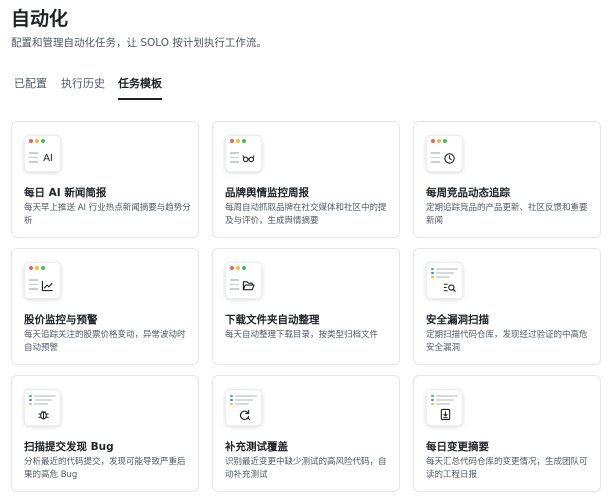 Image resolution: width=610 pixels, height=500 pixels. Describe the element at coordinates (105, 433) in the screenshot. I see `template-card-bug-scan: 扫描提交发现 Bug 分析最近的代码提交，发现可能导致严重后果的高危 Bug` at that location.